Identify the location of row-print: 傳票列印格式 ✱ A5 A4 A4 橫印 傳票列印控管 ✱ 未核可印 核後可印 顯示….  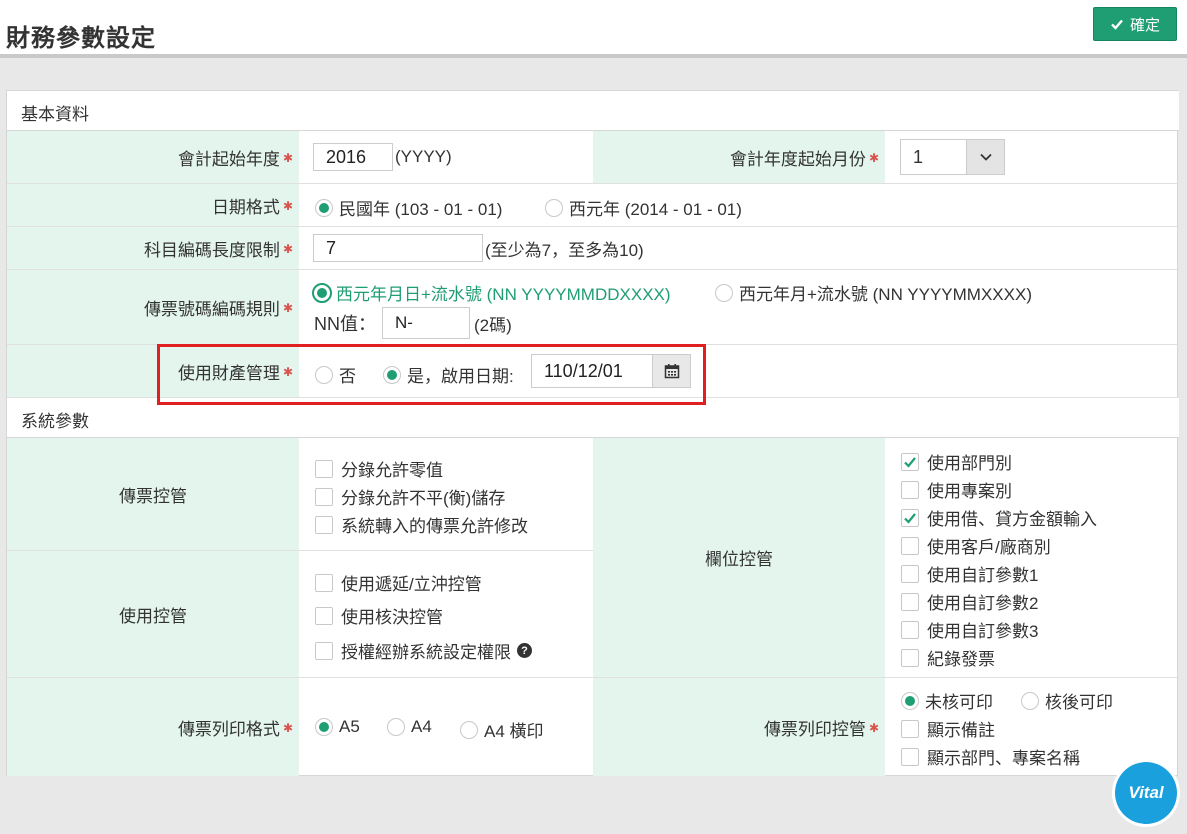
(593, 727).